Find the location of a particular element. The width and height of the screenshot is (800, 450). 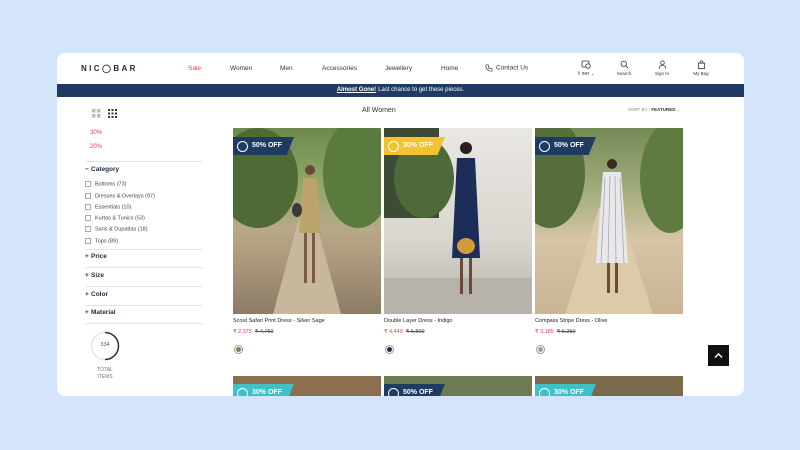

sort-prefix: SORT BY : is located at coordinates (639, 109).